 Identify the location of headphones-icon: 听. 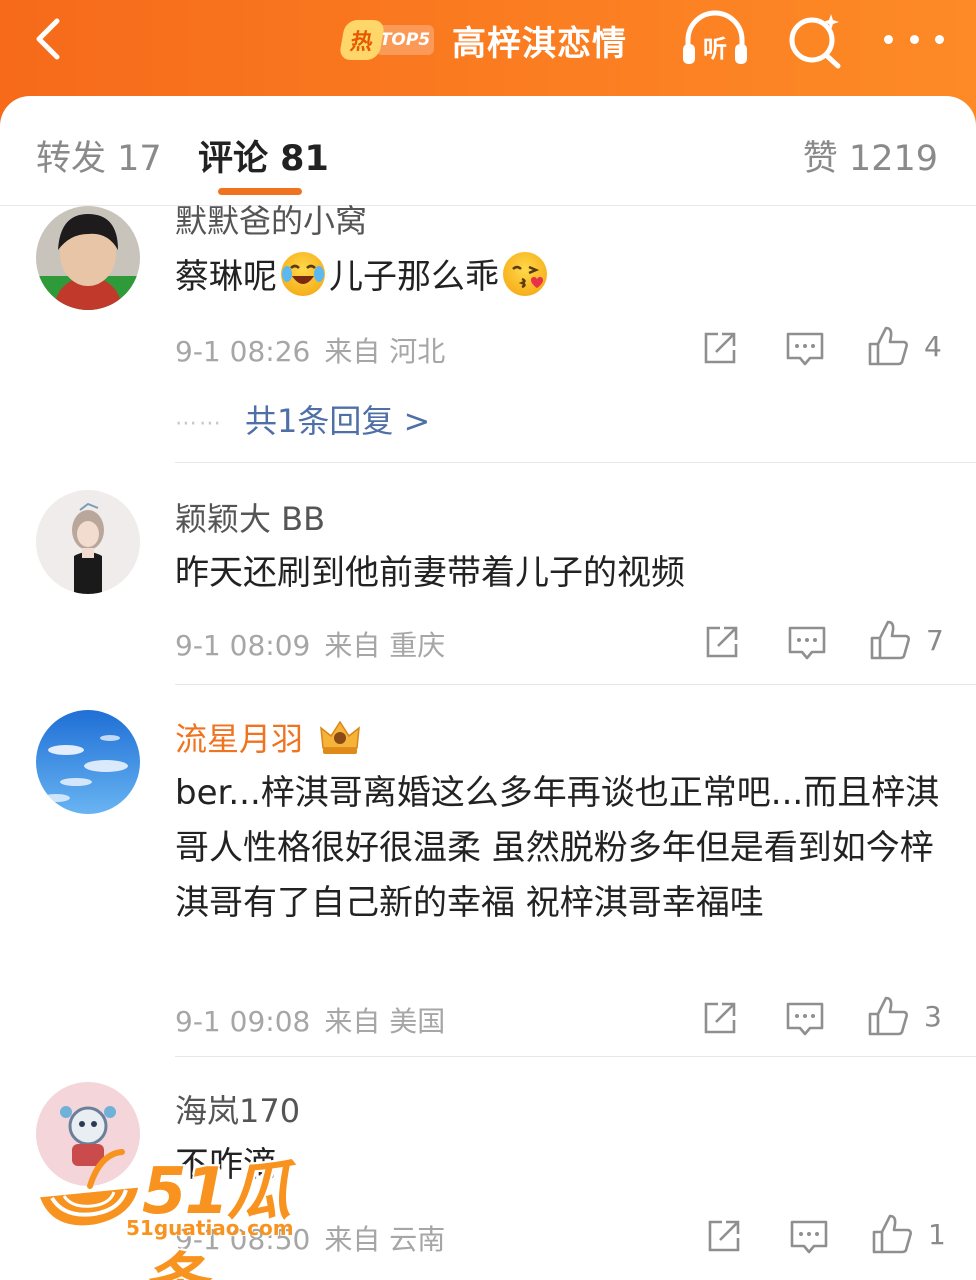
(715, 37).